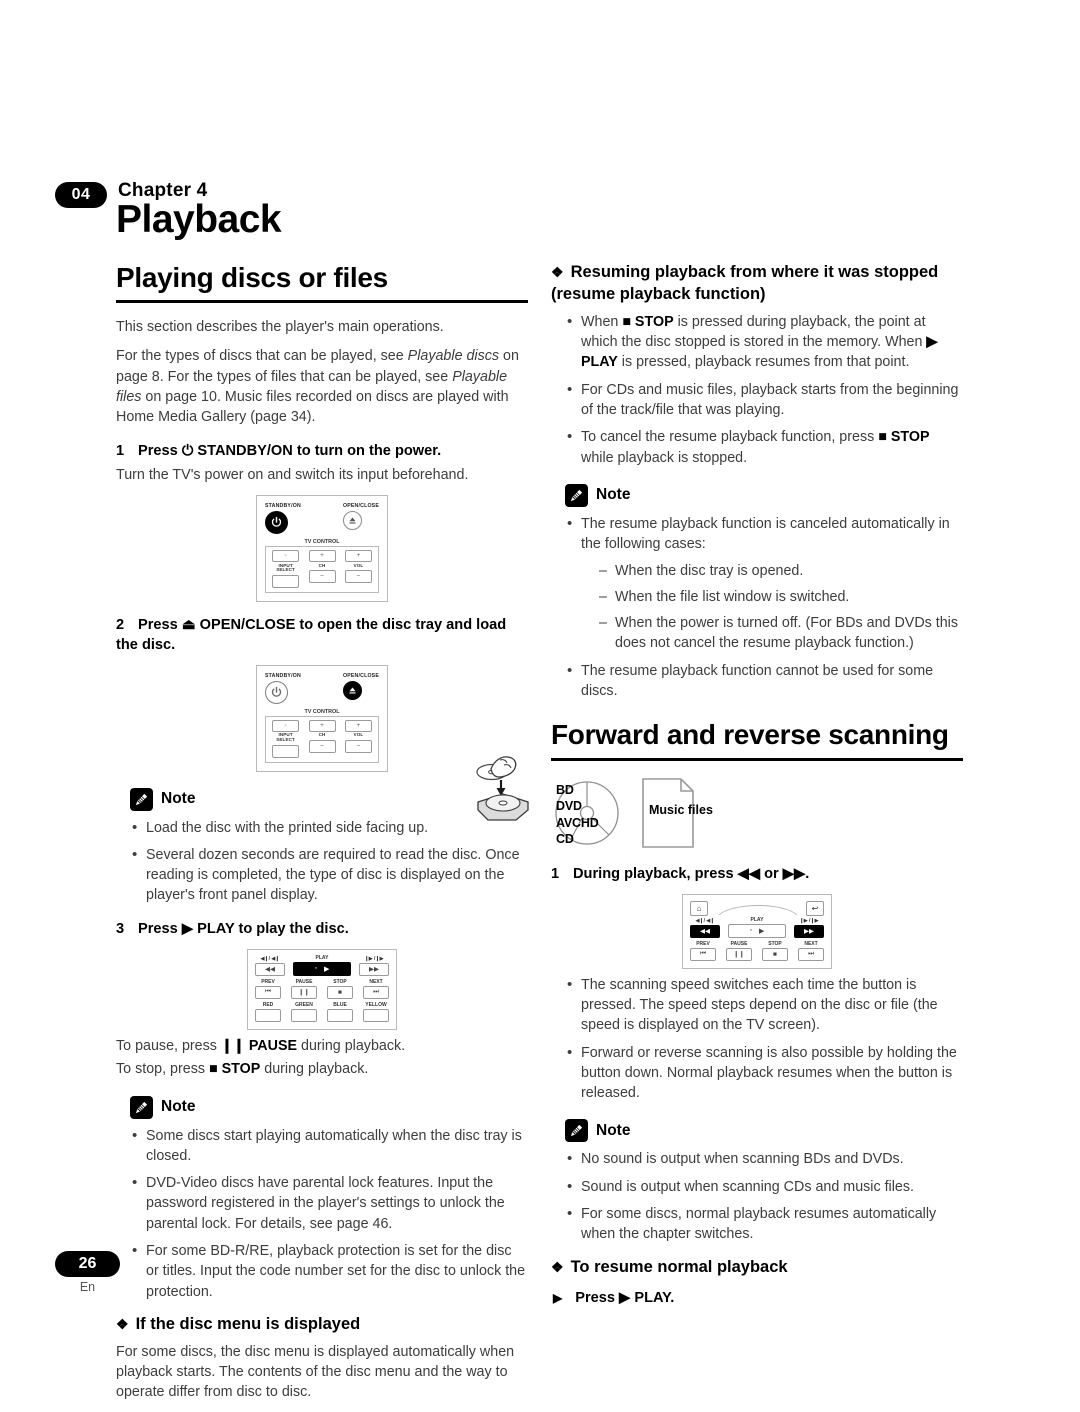 This screenshot has width=1080, height=1412. What do you see at coordinates (358, 746) in the screenshot?
I see `vol-down-button-2: –` at bounding box center [358, 746].